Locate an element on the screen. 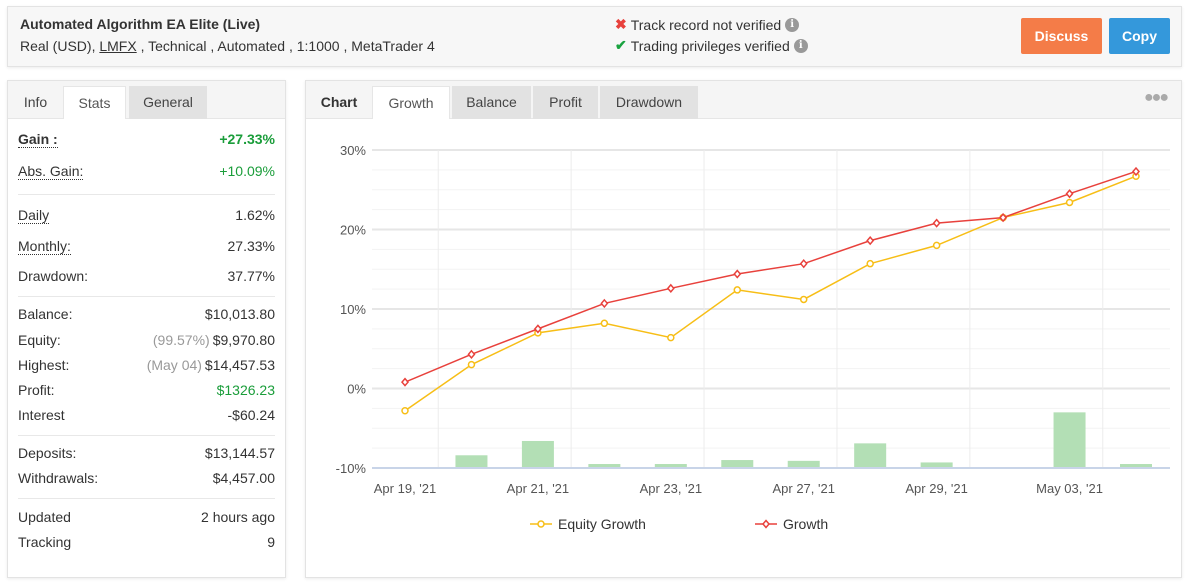  y-tick-label: -10% is located at coordinates (351, 468).